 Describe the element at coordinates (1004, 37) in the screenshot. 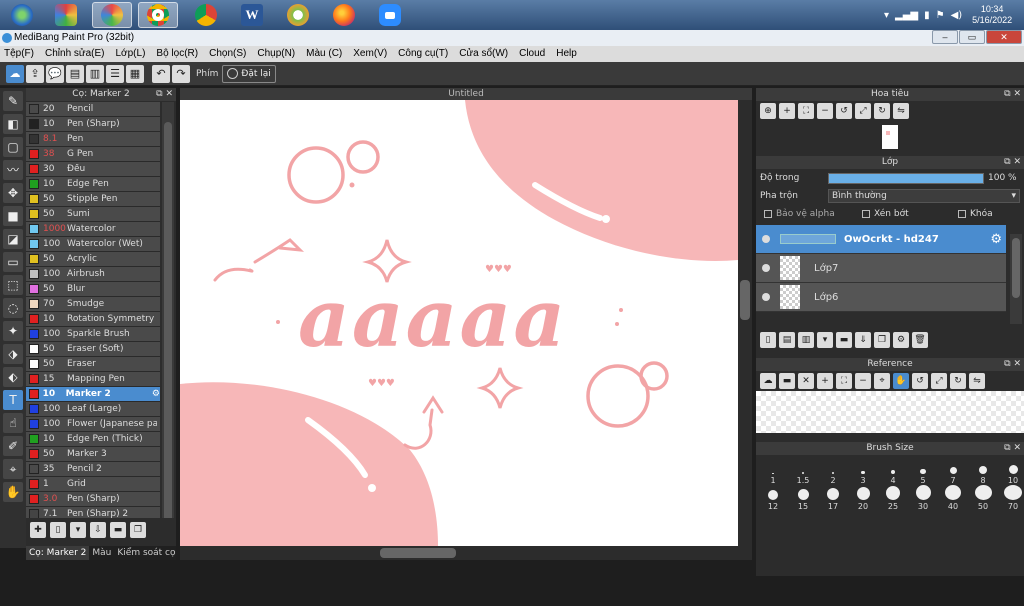

I see `close-button: ✕` at that location.